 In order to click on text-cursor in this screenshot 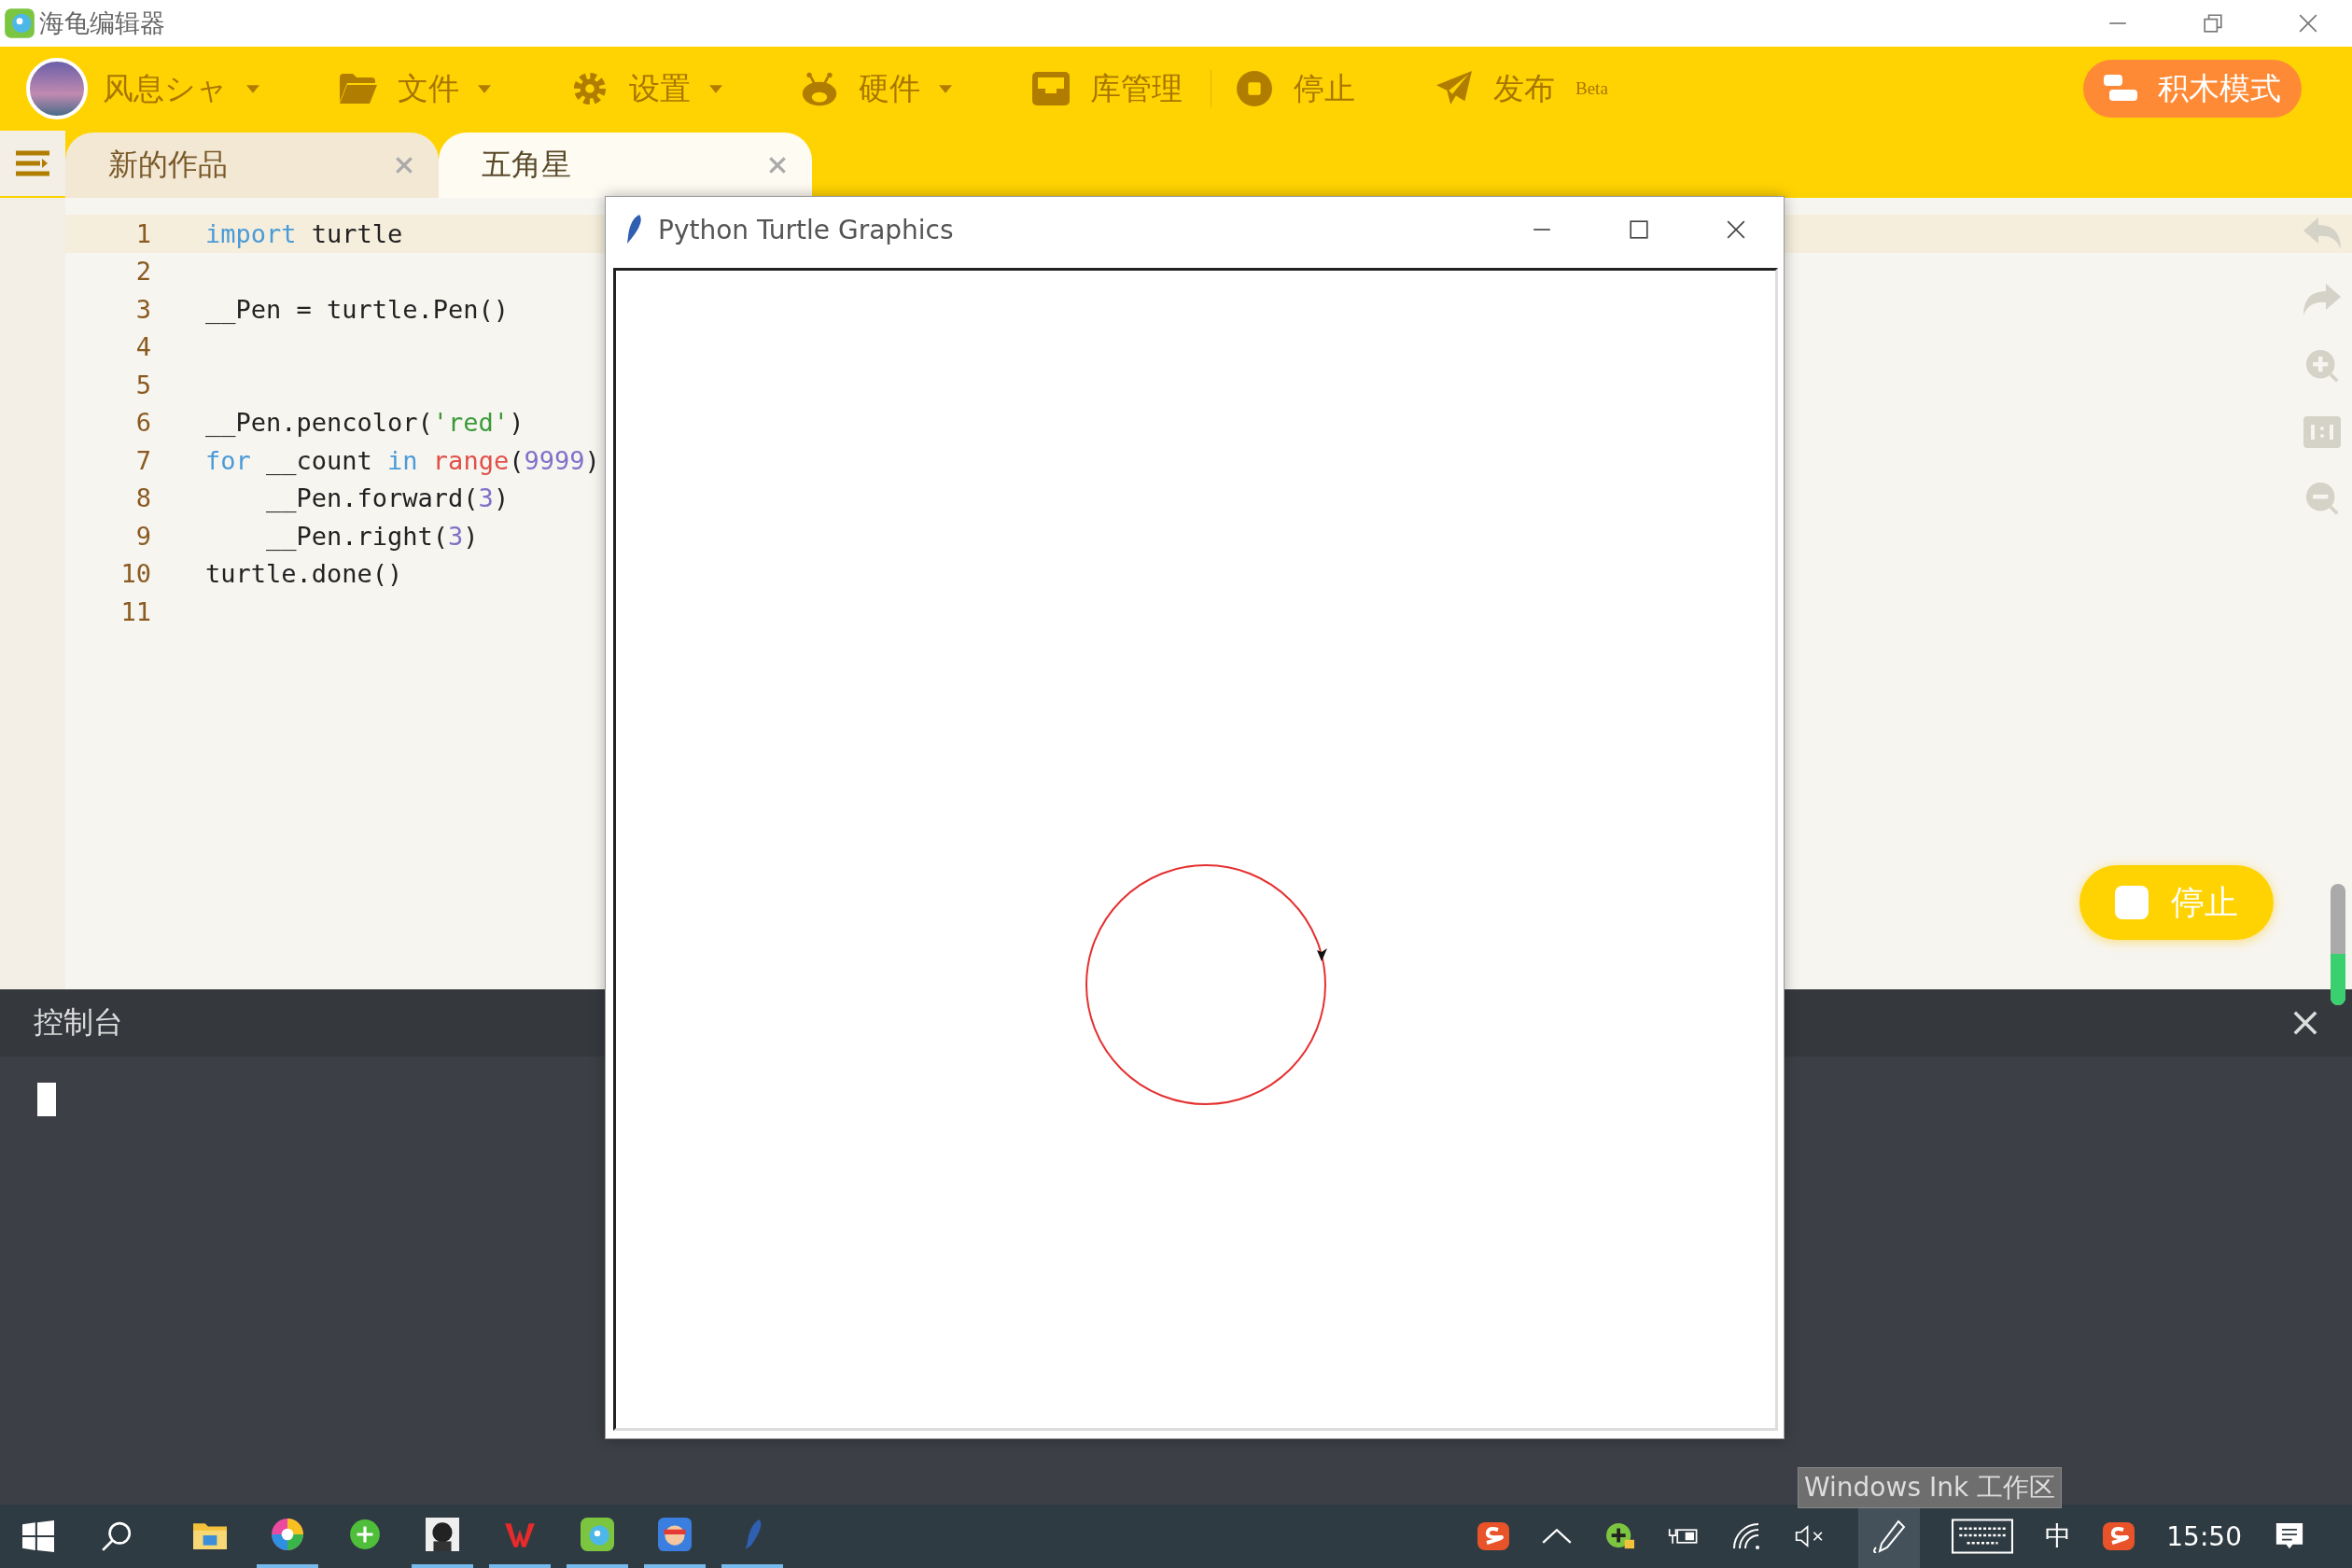, I will do `click(46, 1099)`.